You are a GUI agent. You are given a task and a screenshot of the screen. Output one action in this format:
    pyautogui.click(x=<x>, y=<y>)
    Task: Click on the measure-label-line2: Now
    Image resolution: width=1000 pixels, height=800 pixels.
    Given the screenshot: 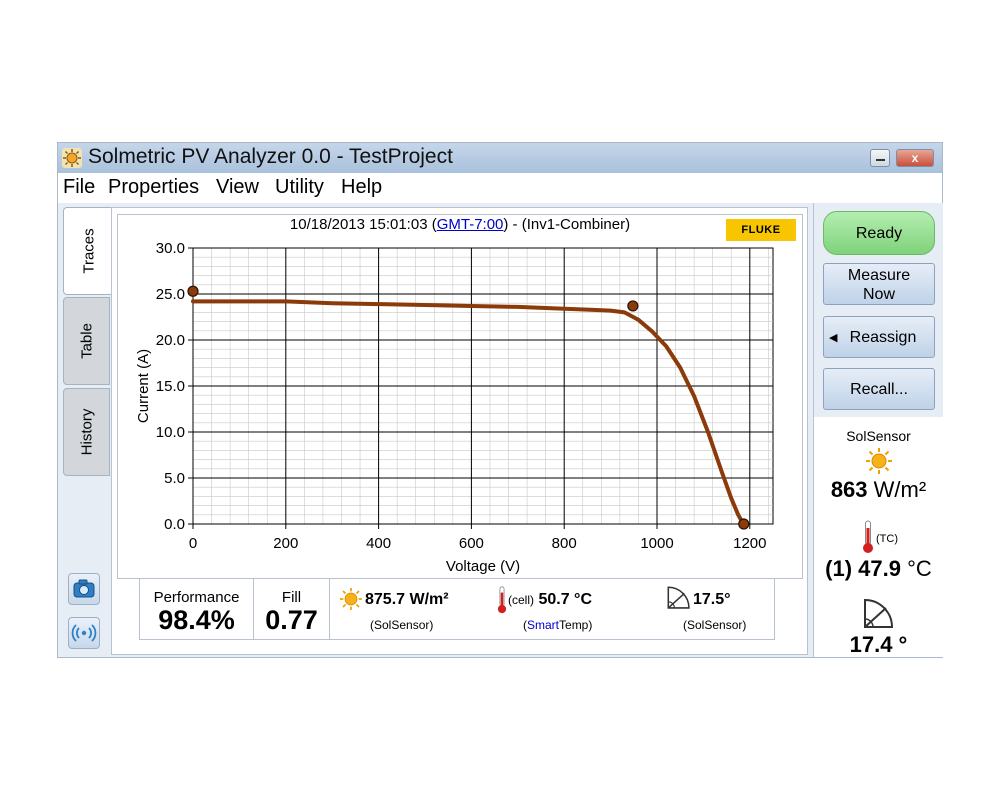 What is the action you would take?
    pyautogui.click(x=878, y=294)
    